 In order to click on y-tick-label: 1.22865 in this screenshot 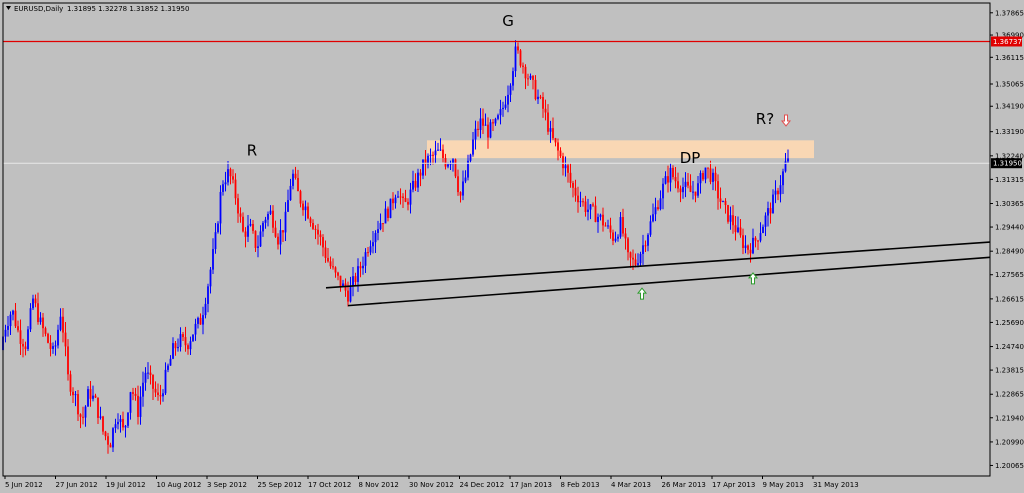, I will do `click(1009, 395)`.